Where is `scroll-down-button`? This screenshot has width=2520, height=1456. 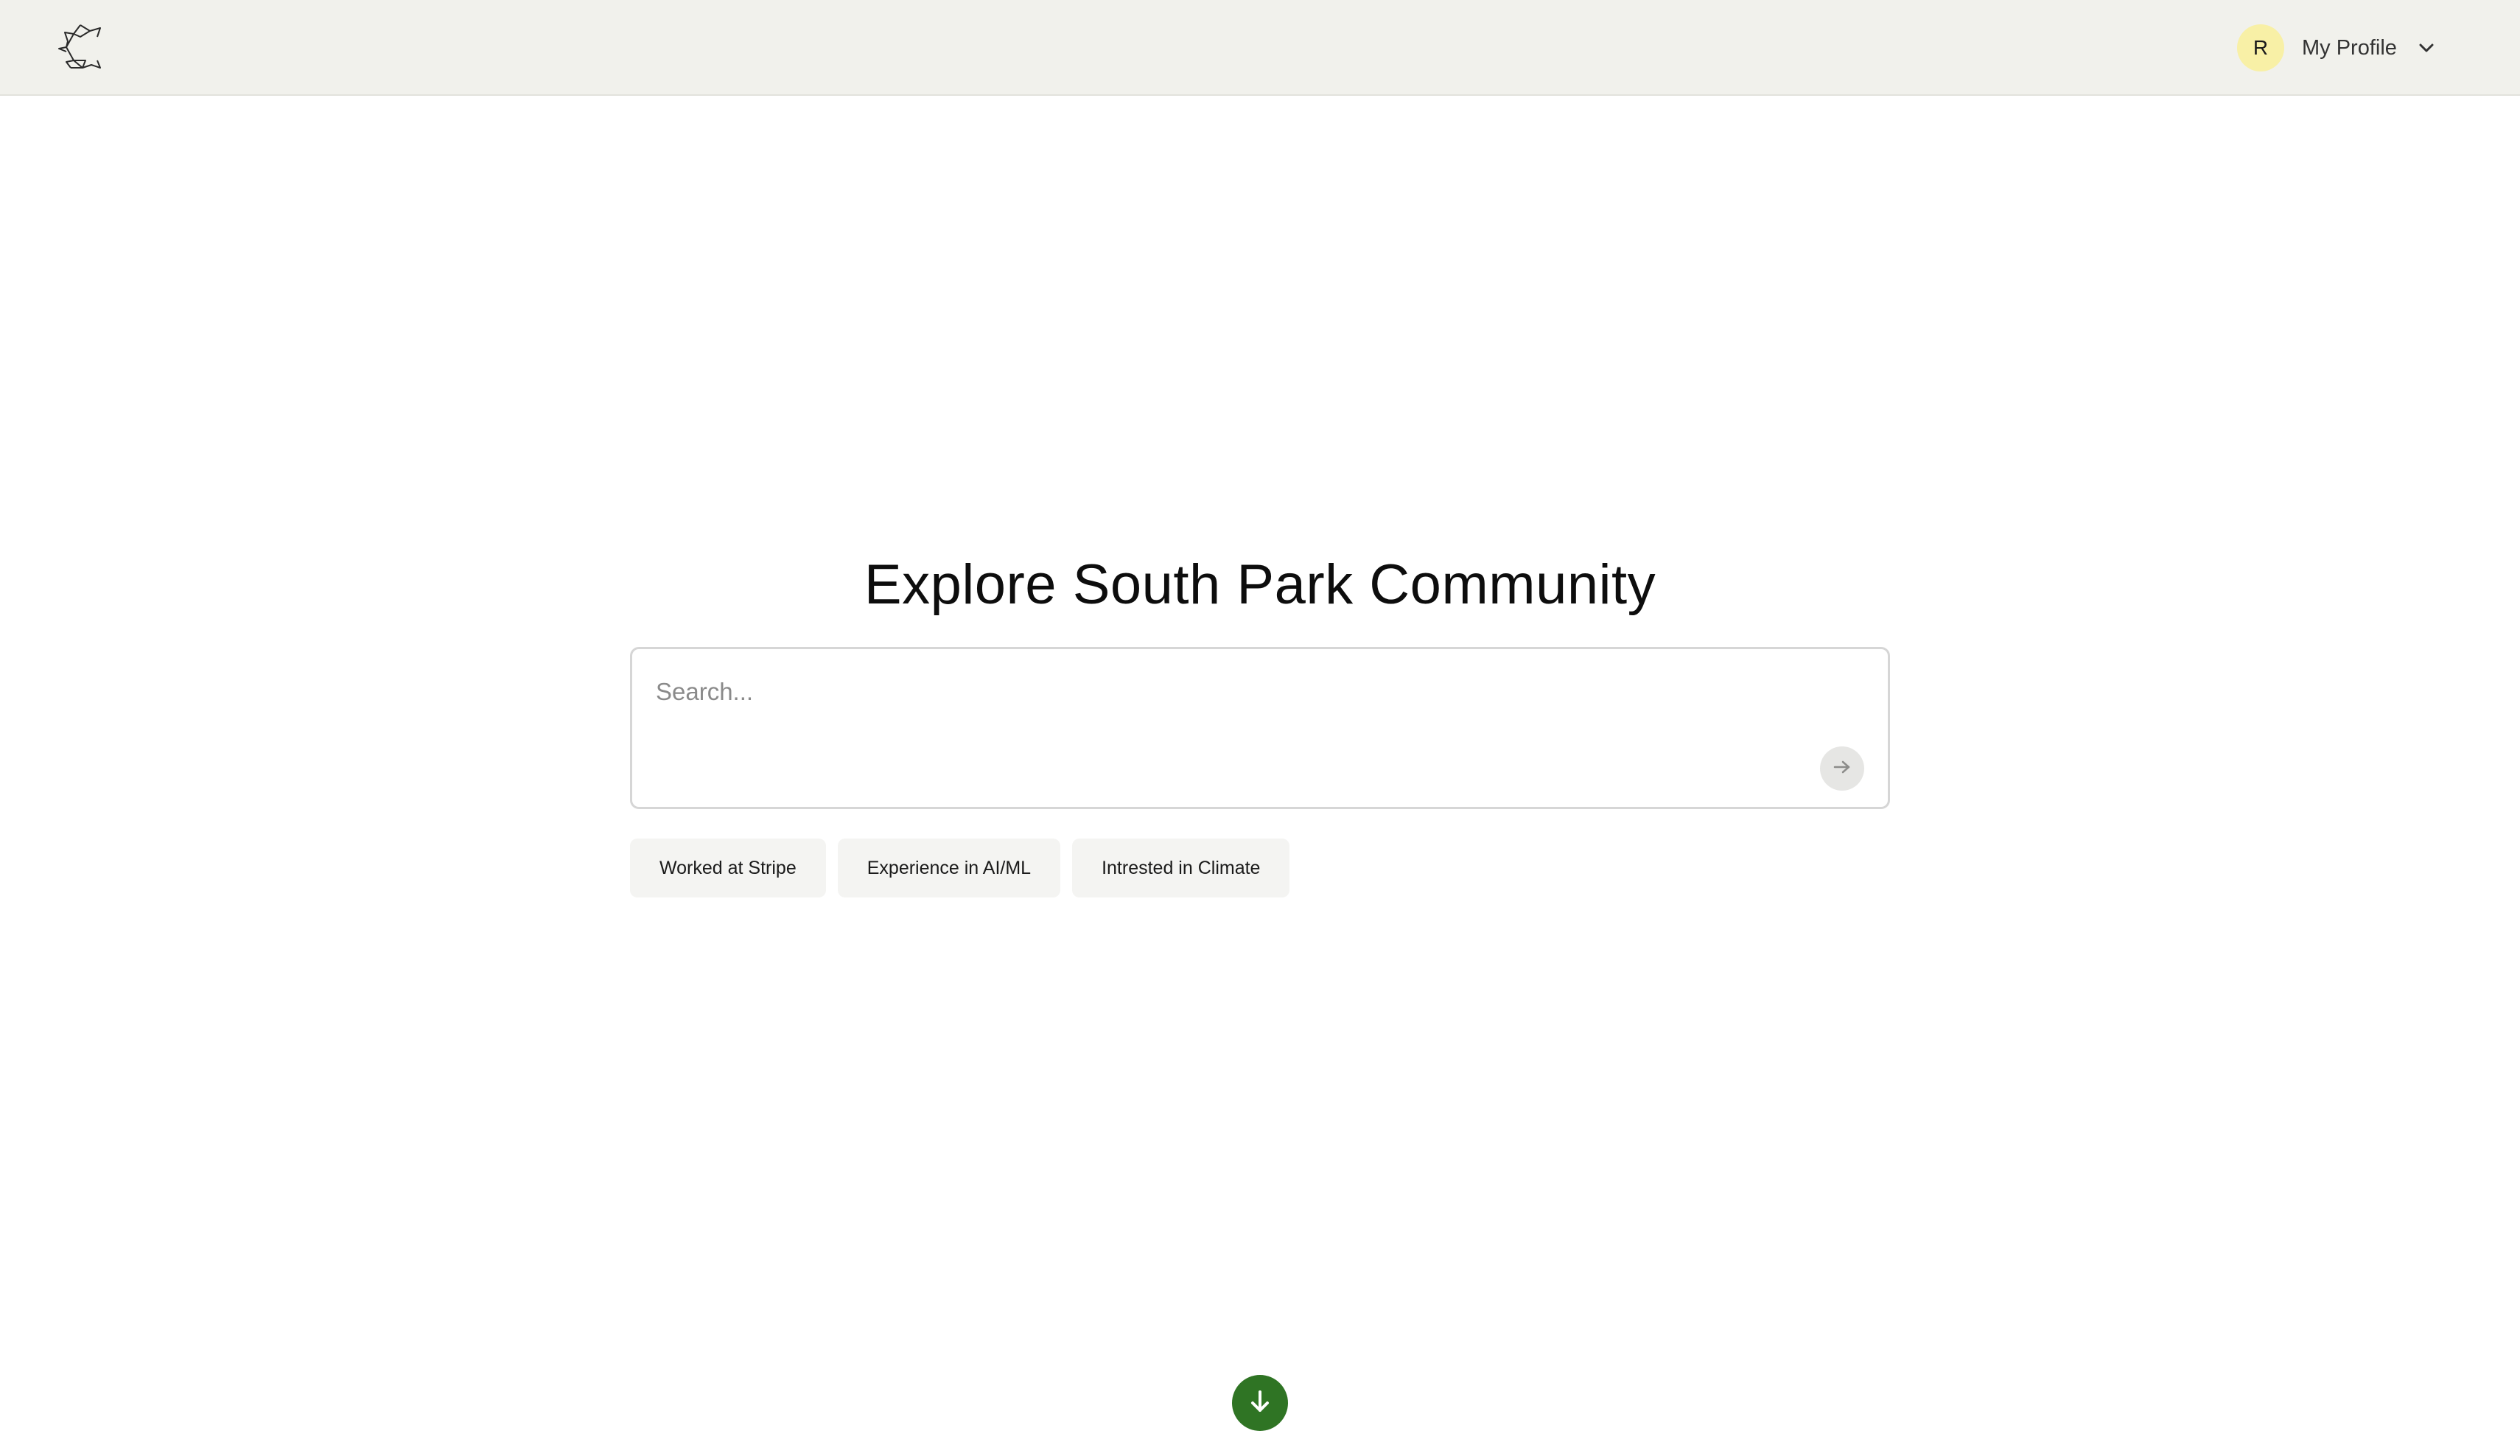
scroll-down-button is located at coordinates (1260, 1403).